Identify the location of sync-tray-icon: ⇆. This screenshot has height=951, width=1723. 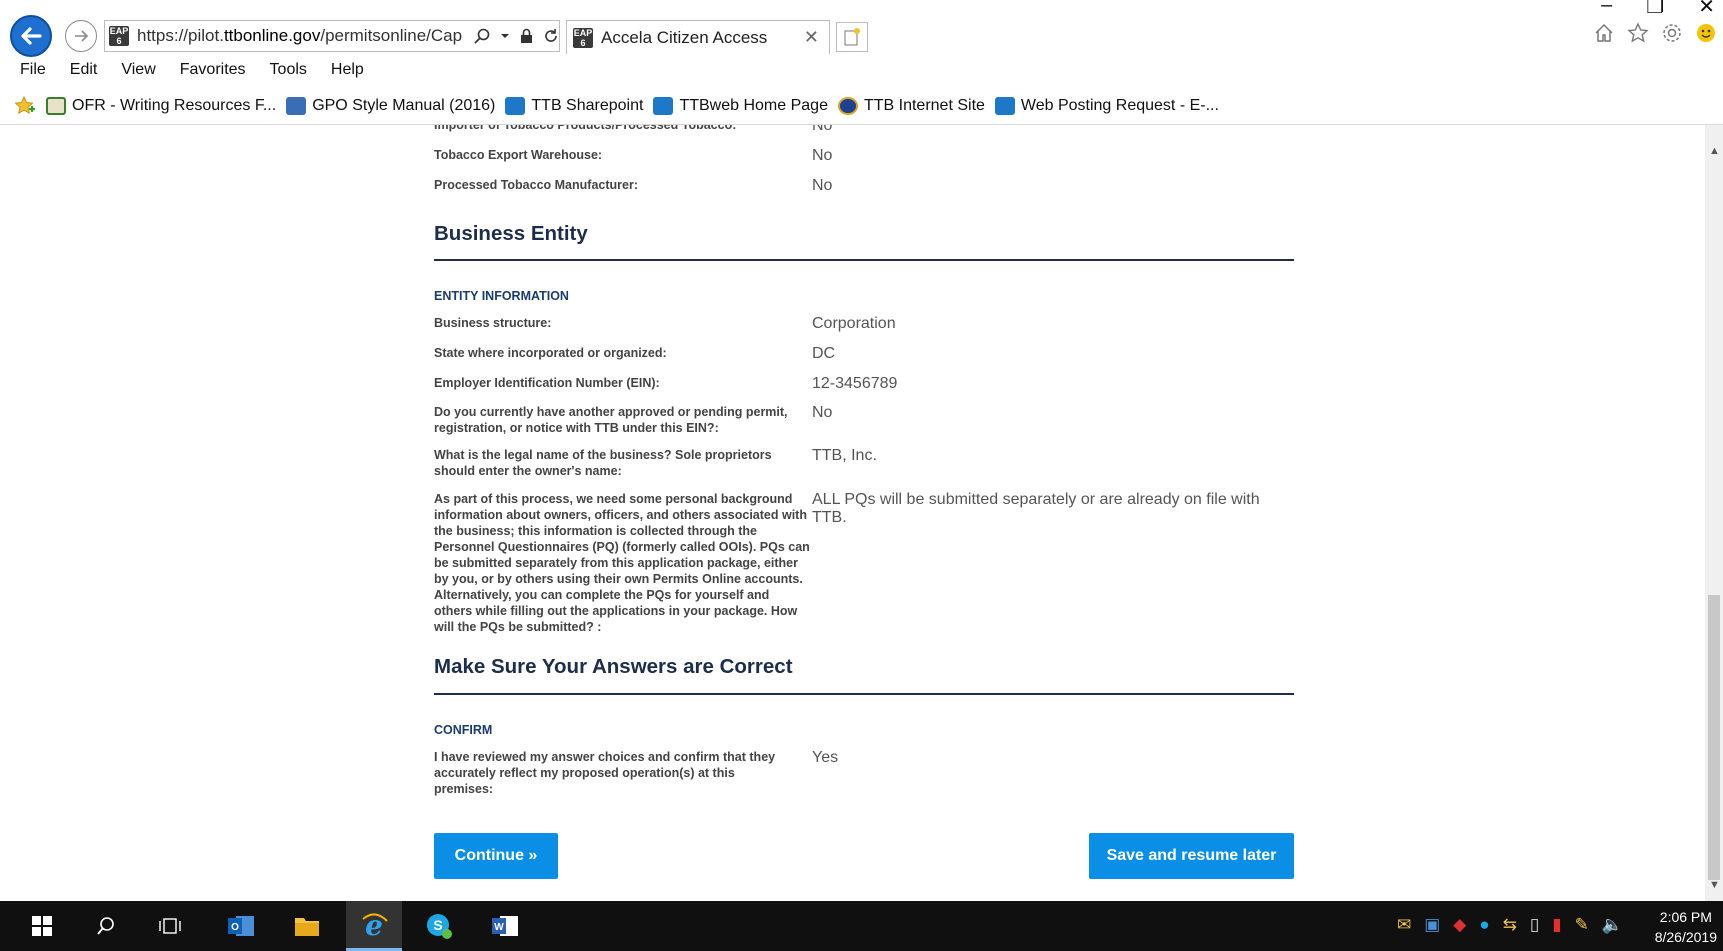
(1510, 925).